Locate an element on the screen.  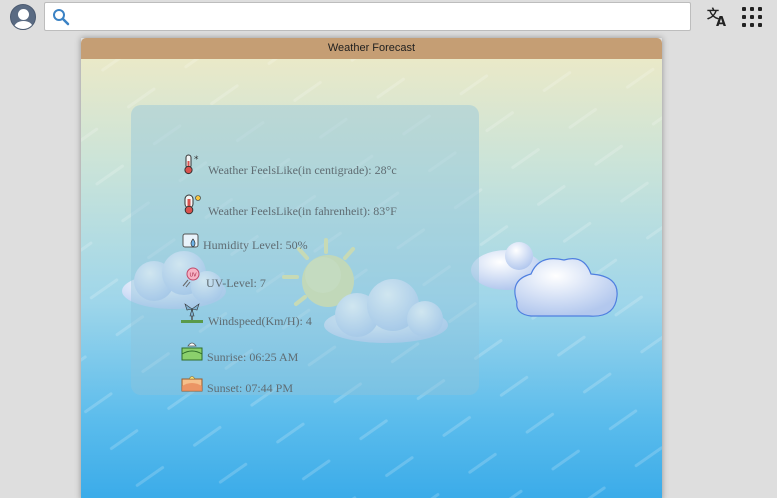
feelslike-celsius-row: * Weather FeelsLike(in centigrade): 28°c is located at coordinates (311, 166).